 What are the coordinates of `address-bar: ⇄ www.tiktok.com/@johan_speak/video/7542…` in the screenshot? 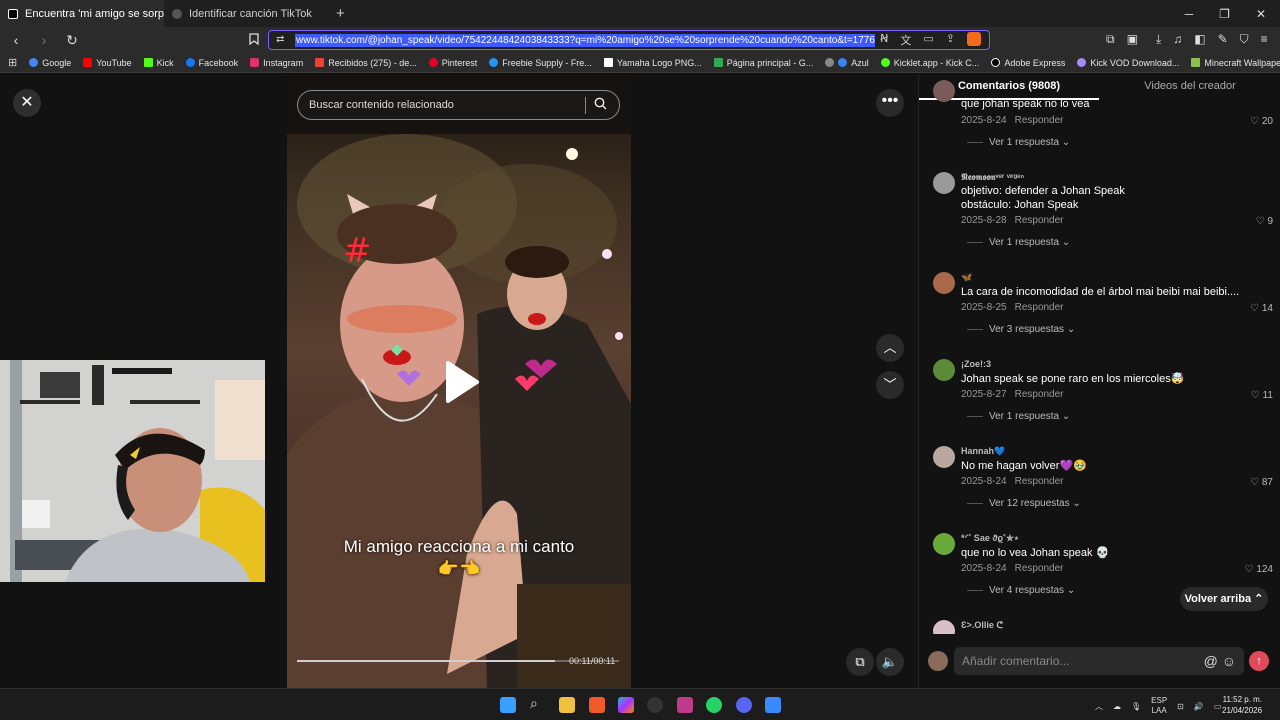 It's located at (629, 40).